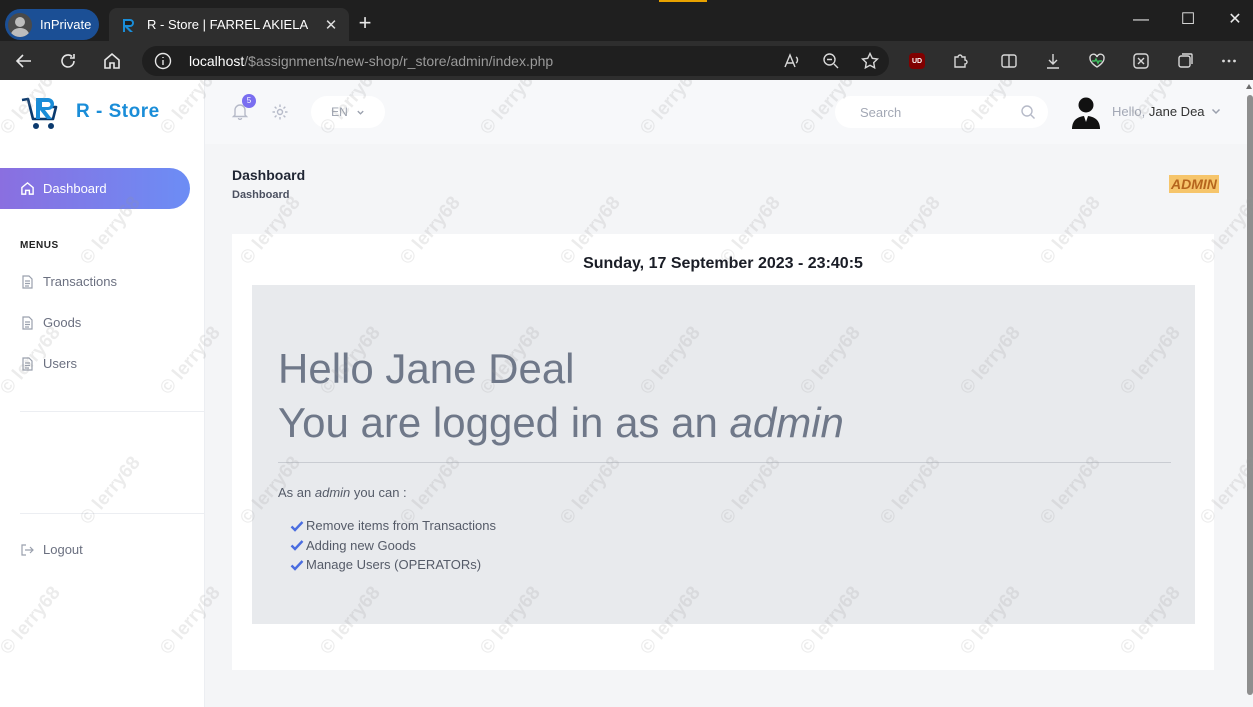 Image resolution: width=1253 pixels, height=707 pixels. What do you see at coordinates (62, 322) in the screenshot?
I see `sidebar-item-label: Goods` at bounding box center [62, 322].